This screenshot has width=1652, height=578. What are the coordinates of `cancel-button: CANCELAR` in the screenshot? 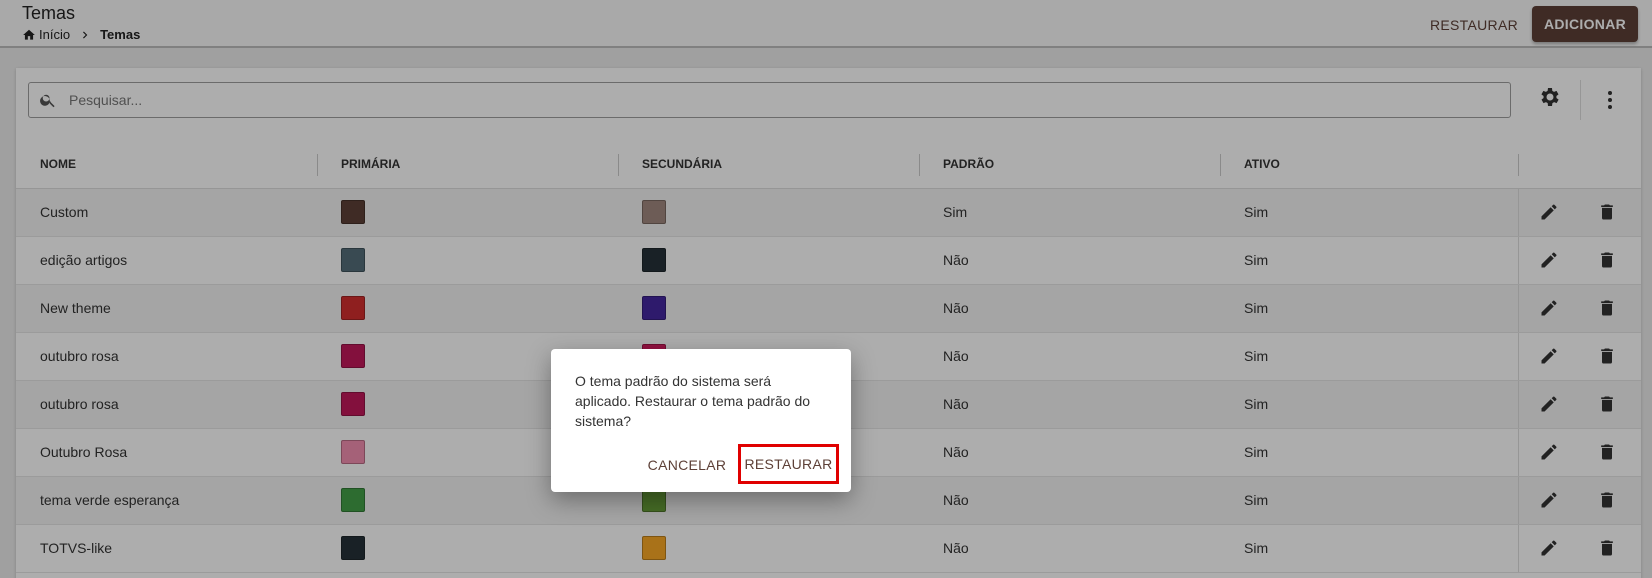 It's located at (687, 465).